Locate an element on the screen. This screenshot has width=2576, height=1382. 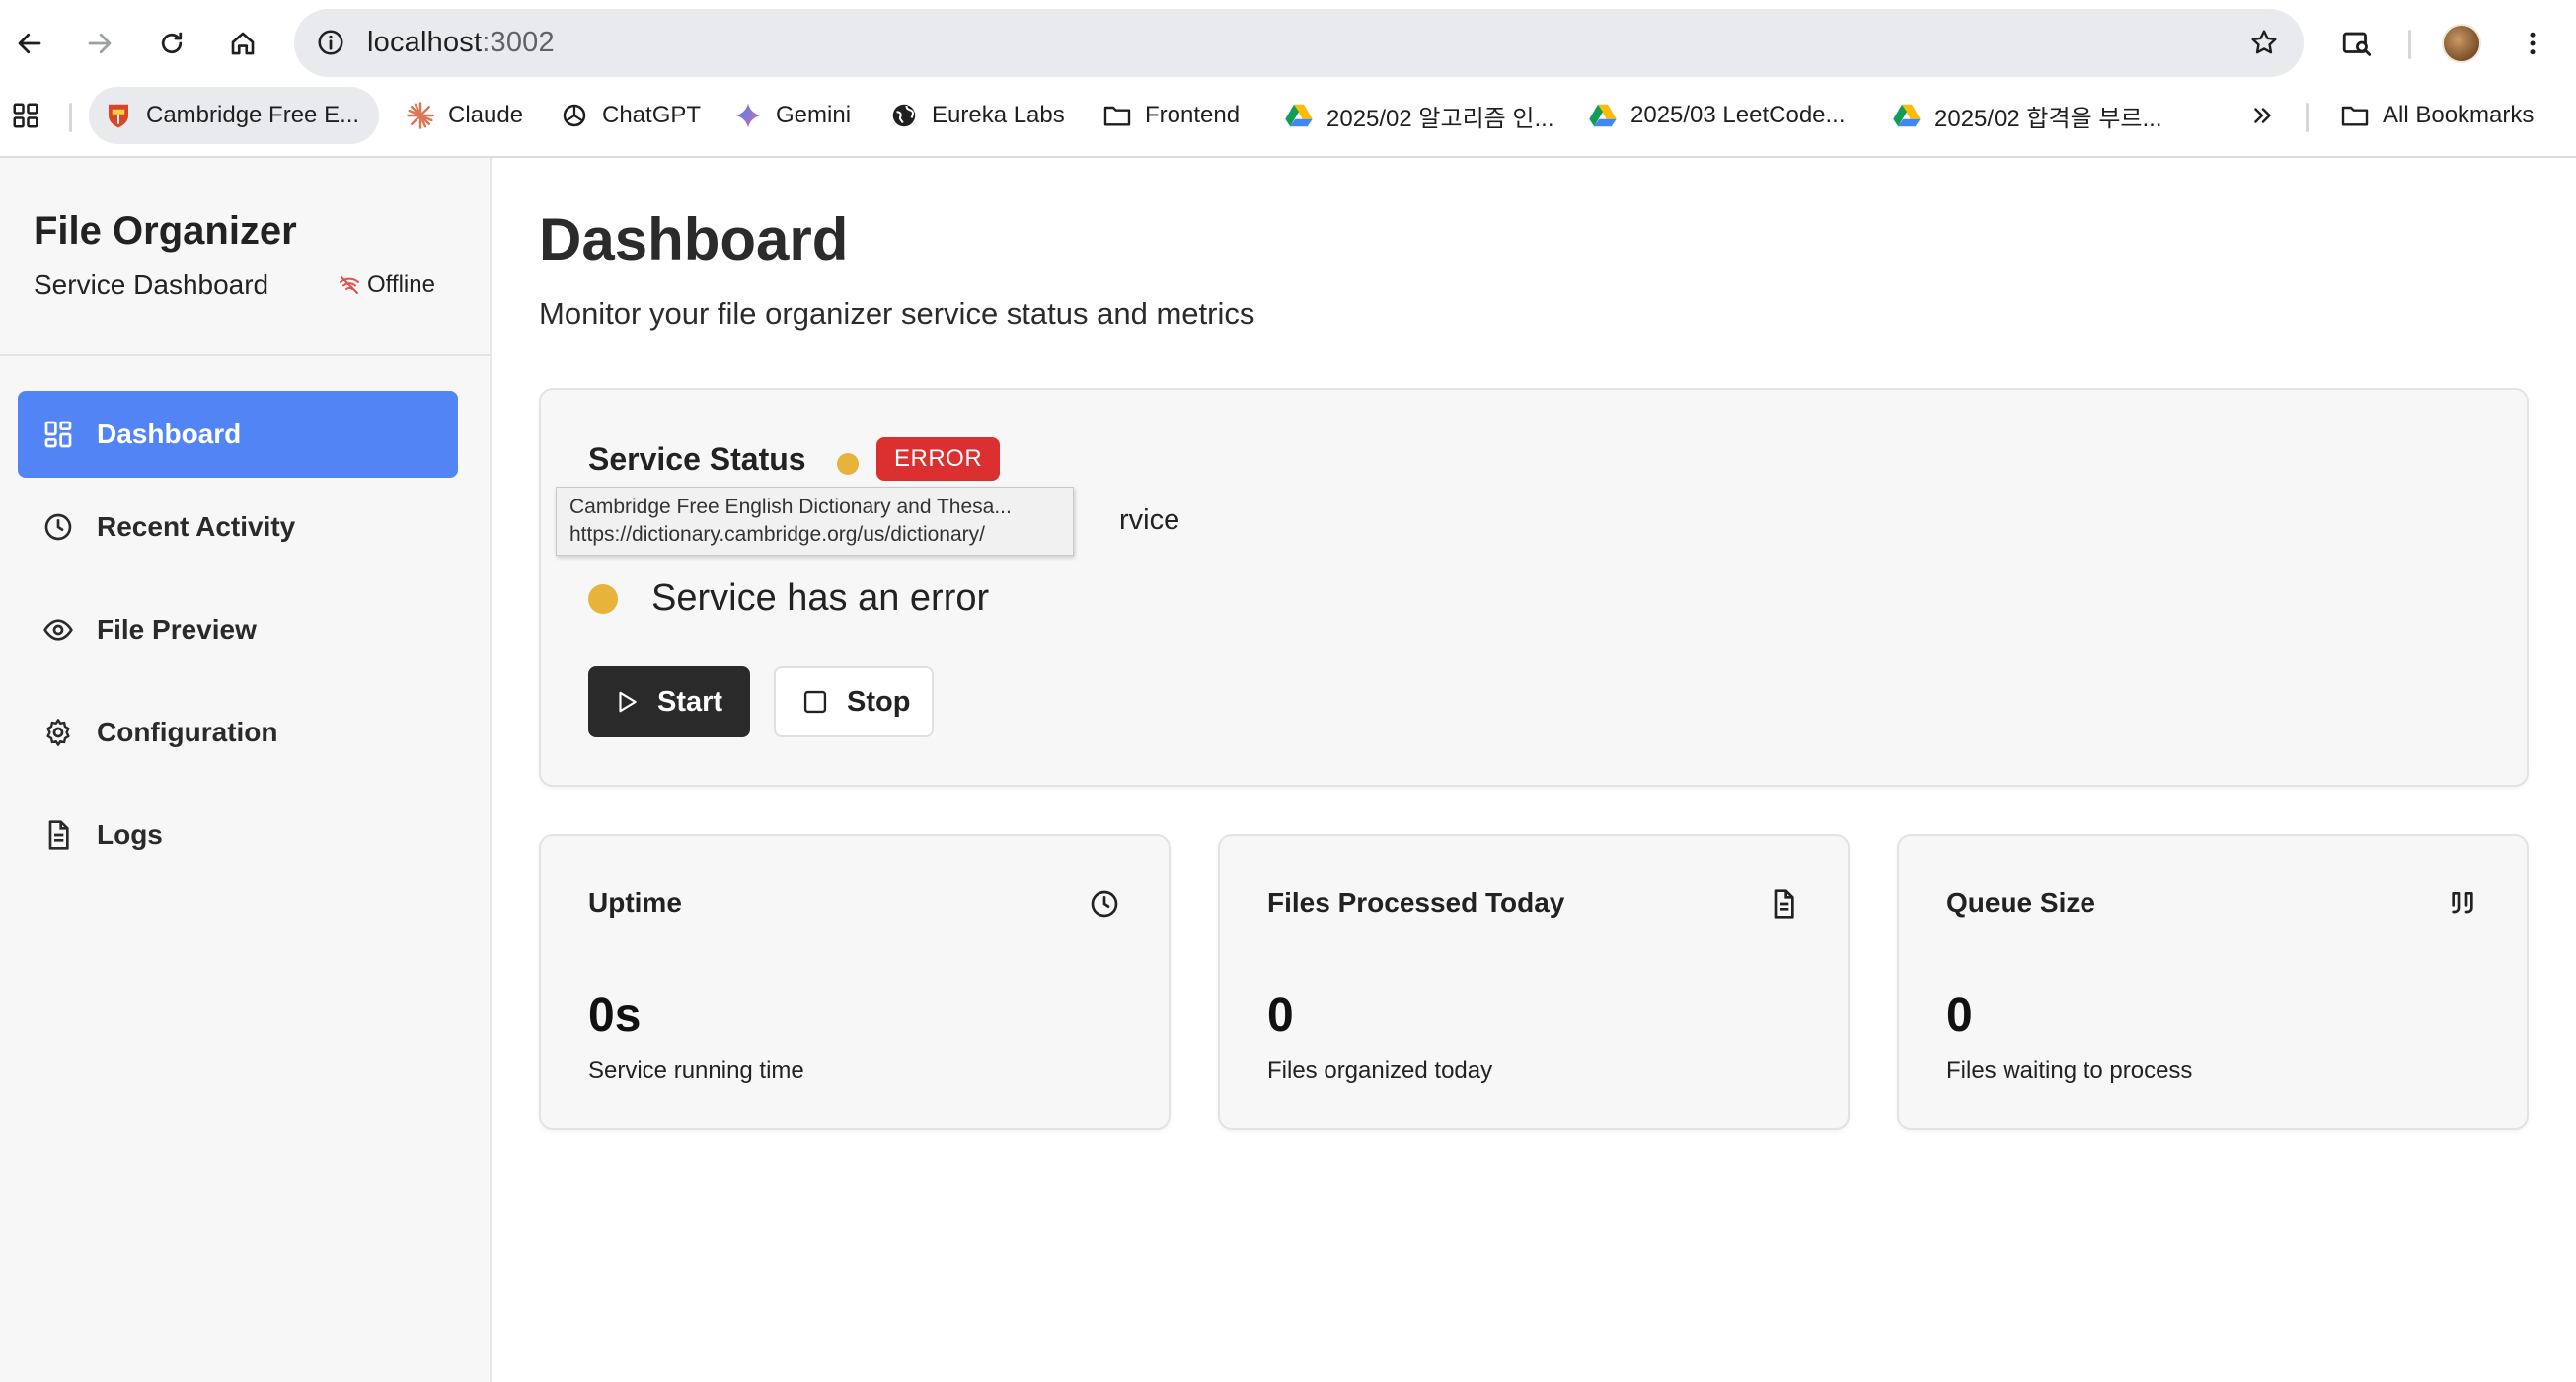
bookmark-gemini: Gemini is located at coordinates (792, 115).